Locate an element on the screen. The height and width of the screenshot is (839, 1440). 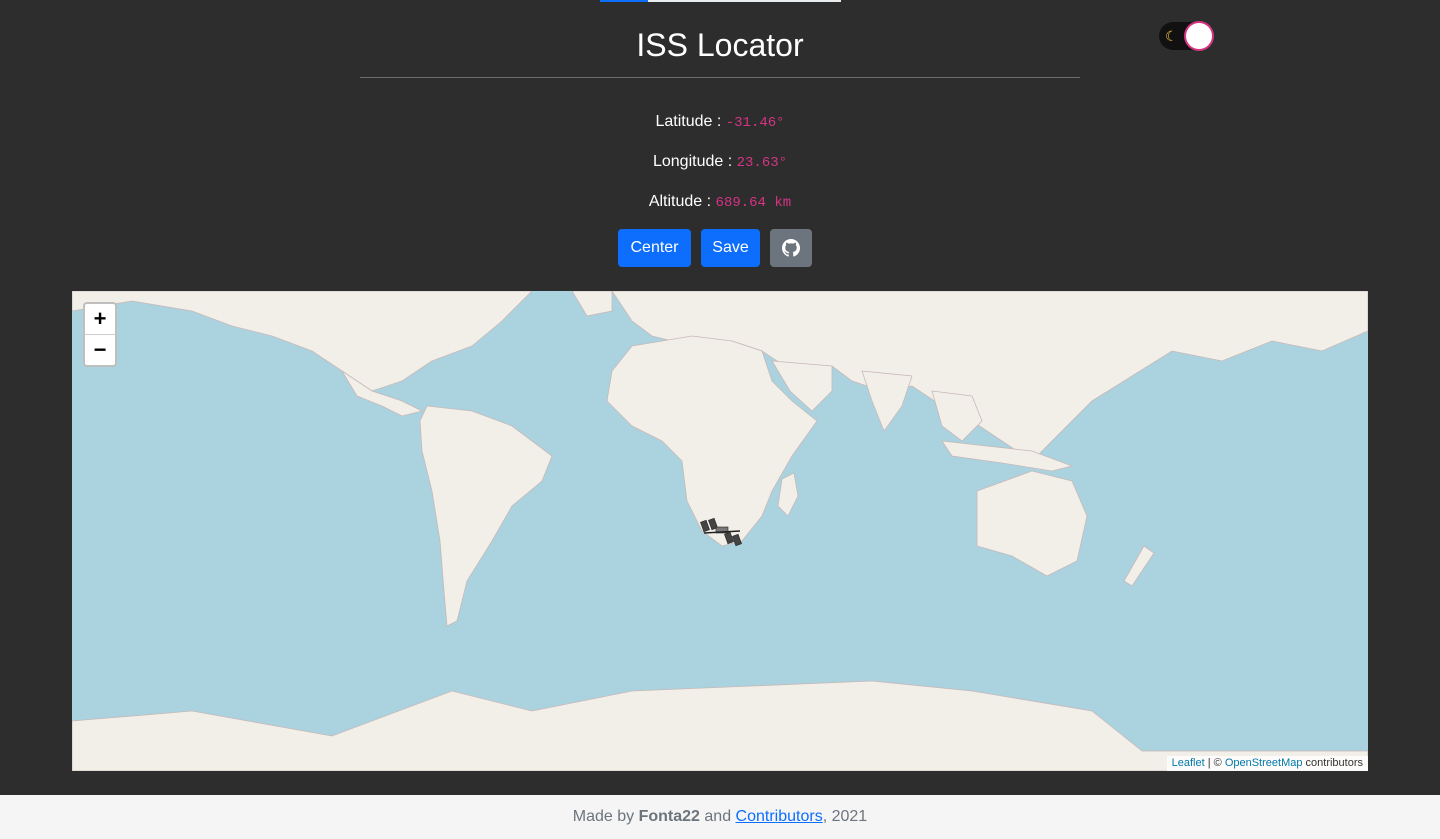
github-icon is located at coordinates (791, 248).